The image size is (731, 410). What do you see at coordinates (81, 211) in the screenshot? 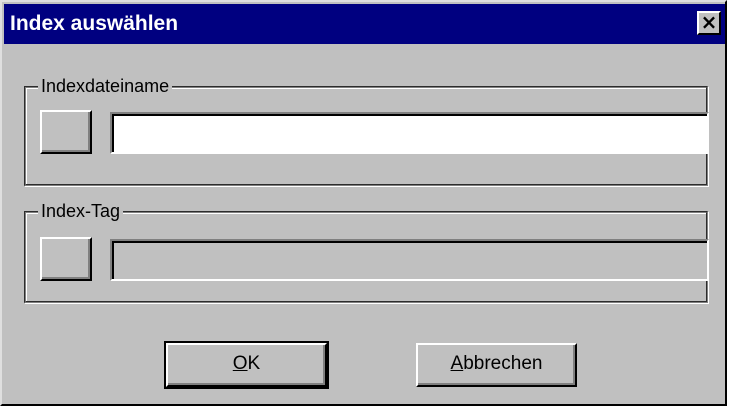
I see `group-label-index-tag: Index-Tag` at bounding box center [81, 211].